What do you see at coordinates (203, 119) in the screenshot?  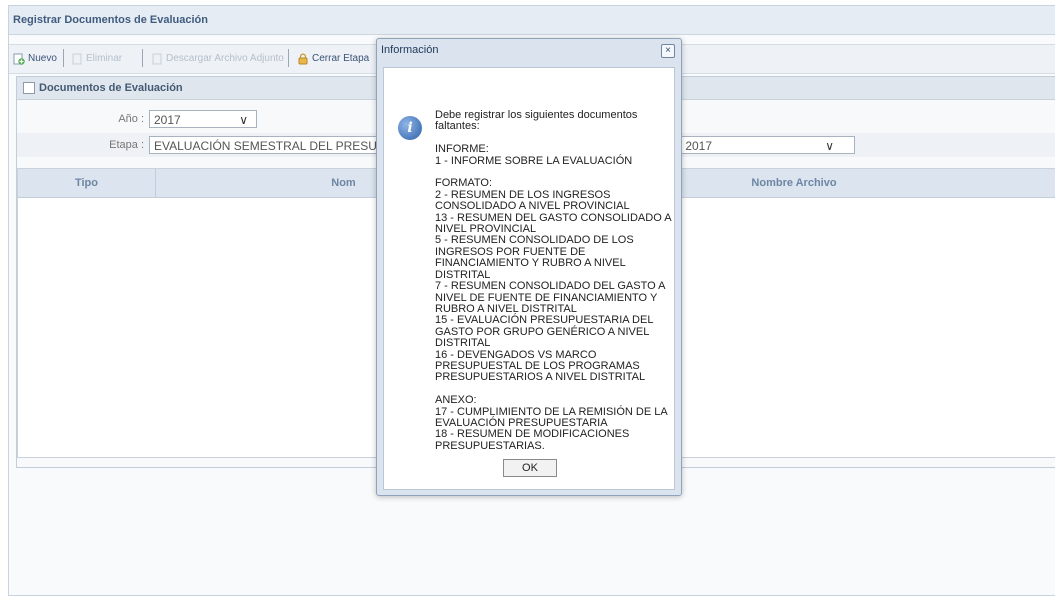 I see `year-select: 2017 ∨` at bounding box center [203, 119].